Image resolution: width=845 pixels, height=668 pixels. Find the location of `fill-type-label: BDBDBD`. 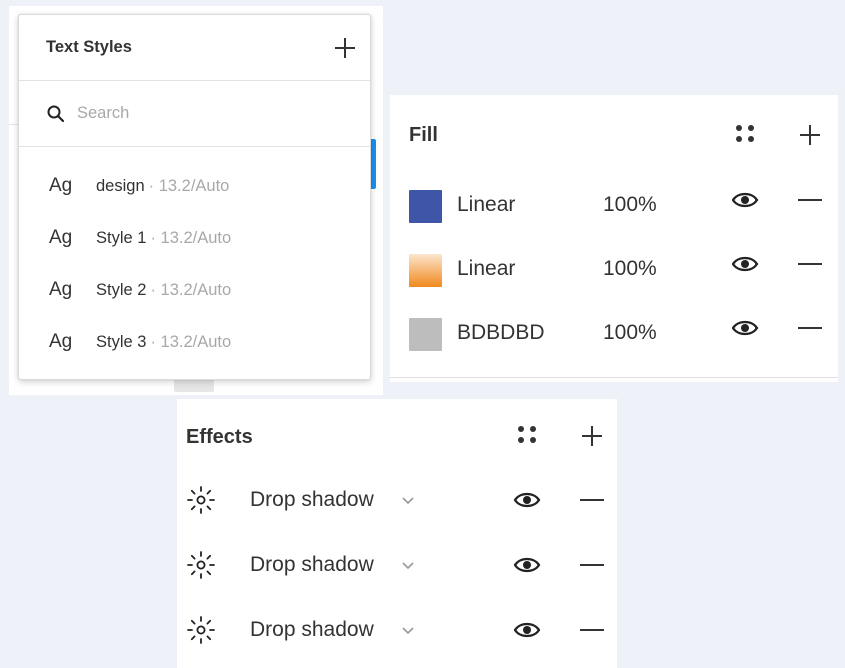

fill-type-label: BDBDBD is located at coordinates (501, 333).